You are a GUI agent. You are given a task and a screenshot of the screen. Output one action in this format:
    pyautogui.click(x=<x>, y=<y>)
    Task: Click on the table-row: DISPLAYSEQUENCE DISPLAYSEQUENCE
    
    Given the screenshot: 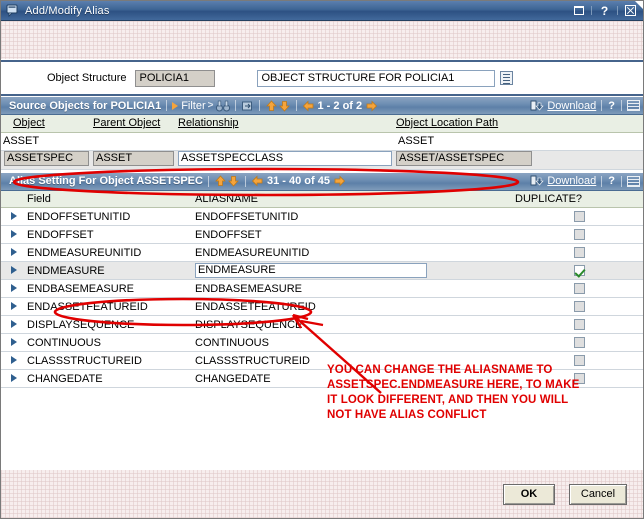 What is the action you would take?
    pyautogui.click(x=322, y=324)
    